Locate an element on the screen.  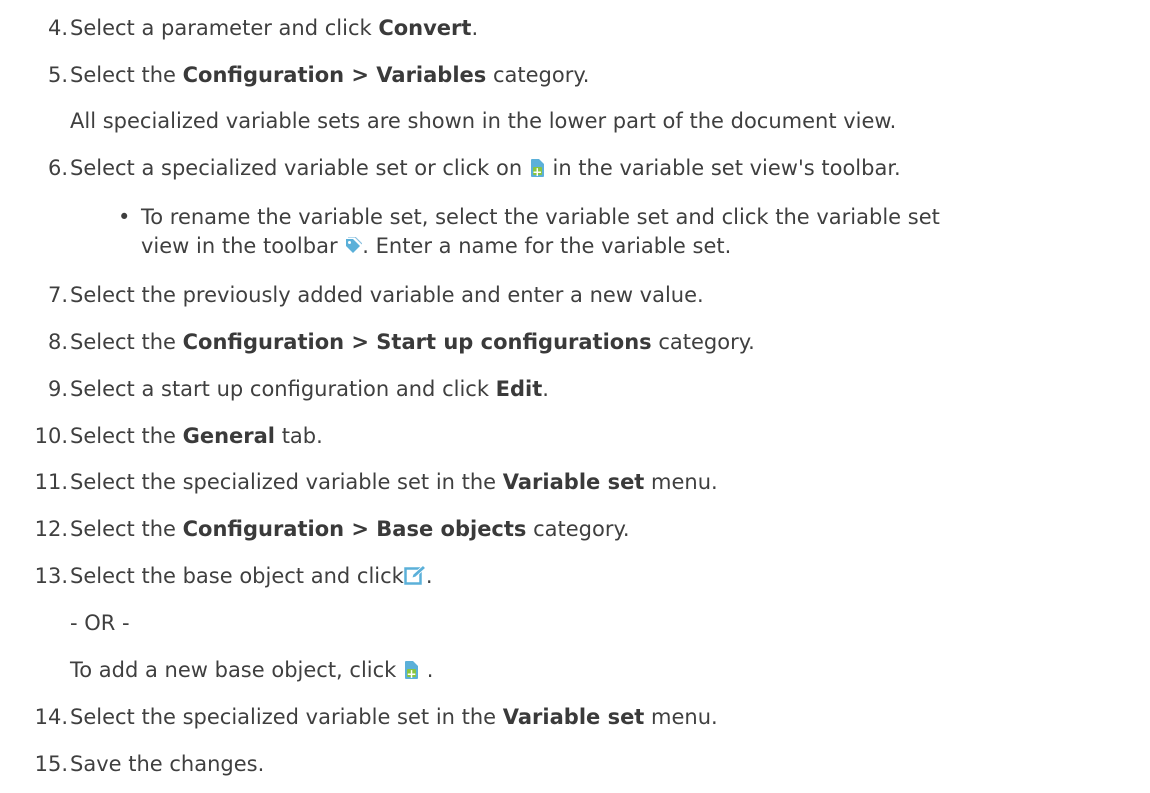
step-number: 12. is located at coordinates (51, 529).